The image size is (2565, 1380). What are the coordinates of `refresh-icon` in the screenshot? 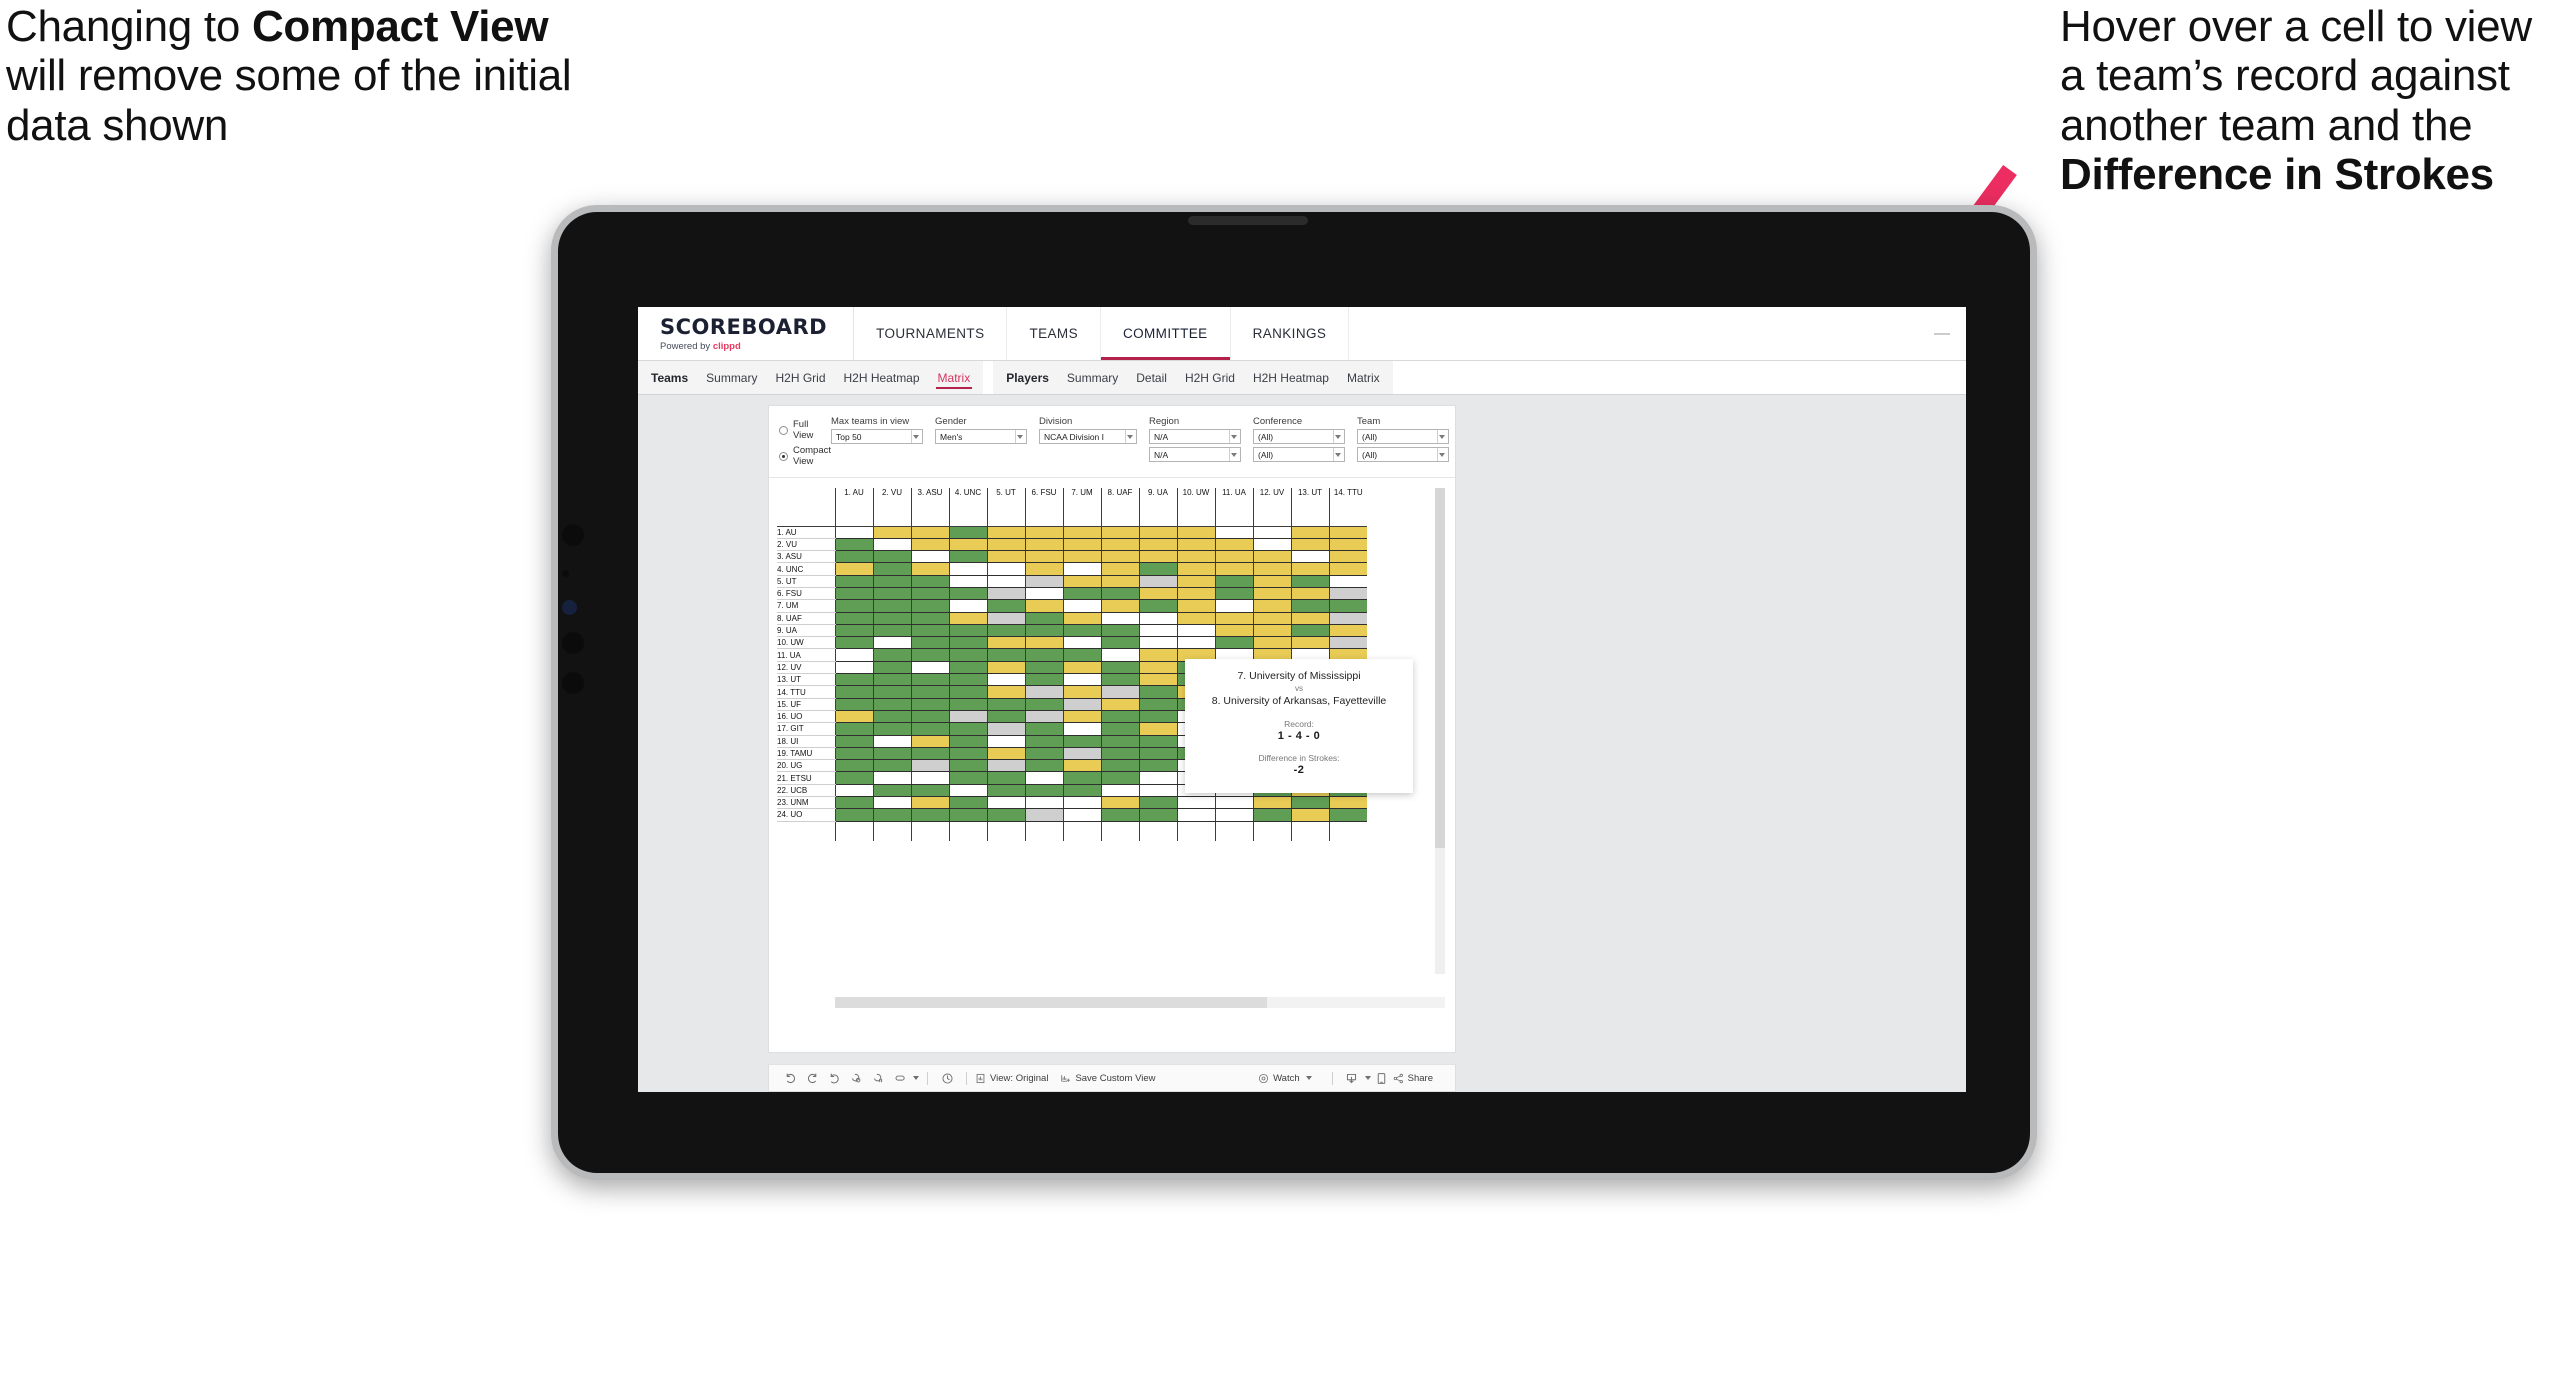 It's located at (856, 1078).